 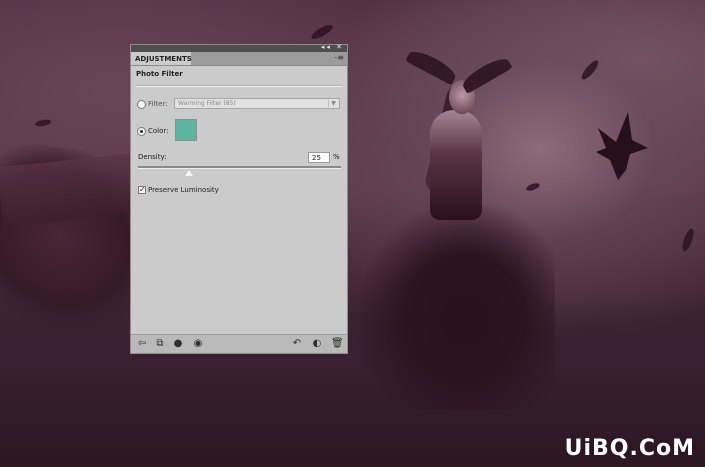 What do you see at coordinates (161, 58) in the screenshot?
I see `tab-adjustments: ADJUSTMENTS` at bounding box center [161, 58].